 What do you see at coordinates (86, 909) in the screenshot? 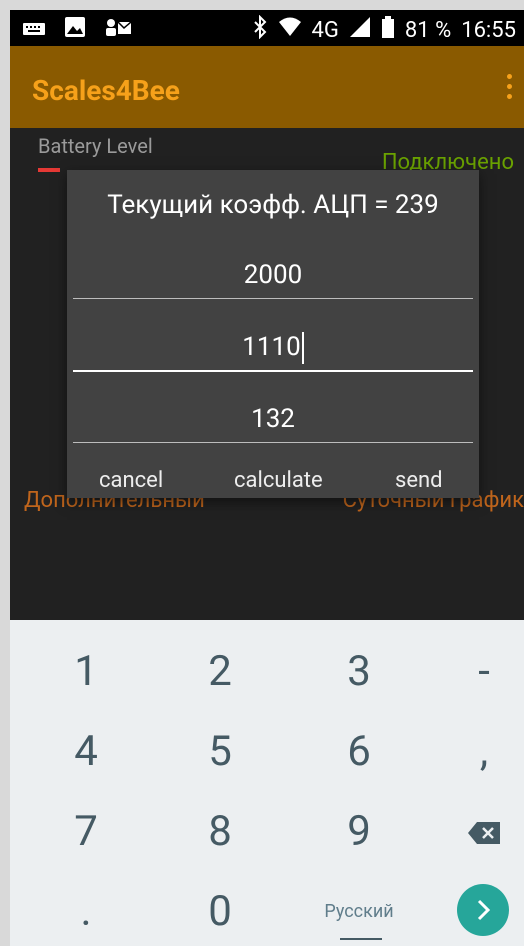
I see `key-period: .` at bounding box center [86, 909].